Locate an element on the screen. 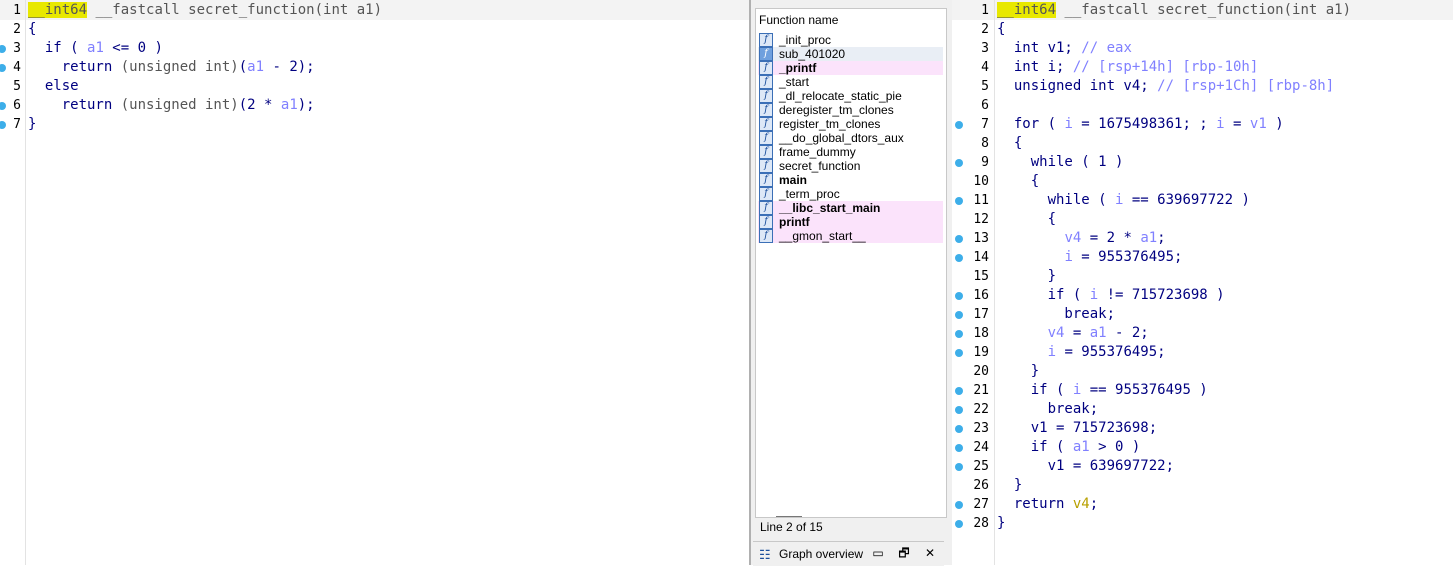 Image resolution: width=1453 pixels, height=566 pixels. function-row: f _dl_relocate_static_pie is located at coordinates (850, 96).